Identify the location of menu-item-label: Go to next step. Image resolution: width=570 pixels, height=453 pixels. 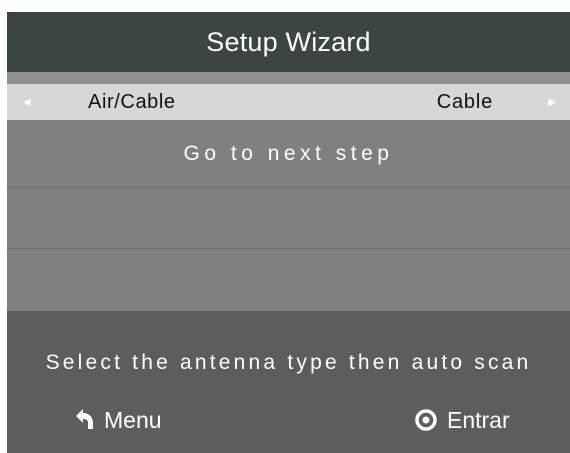
(288, 153).